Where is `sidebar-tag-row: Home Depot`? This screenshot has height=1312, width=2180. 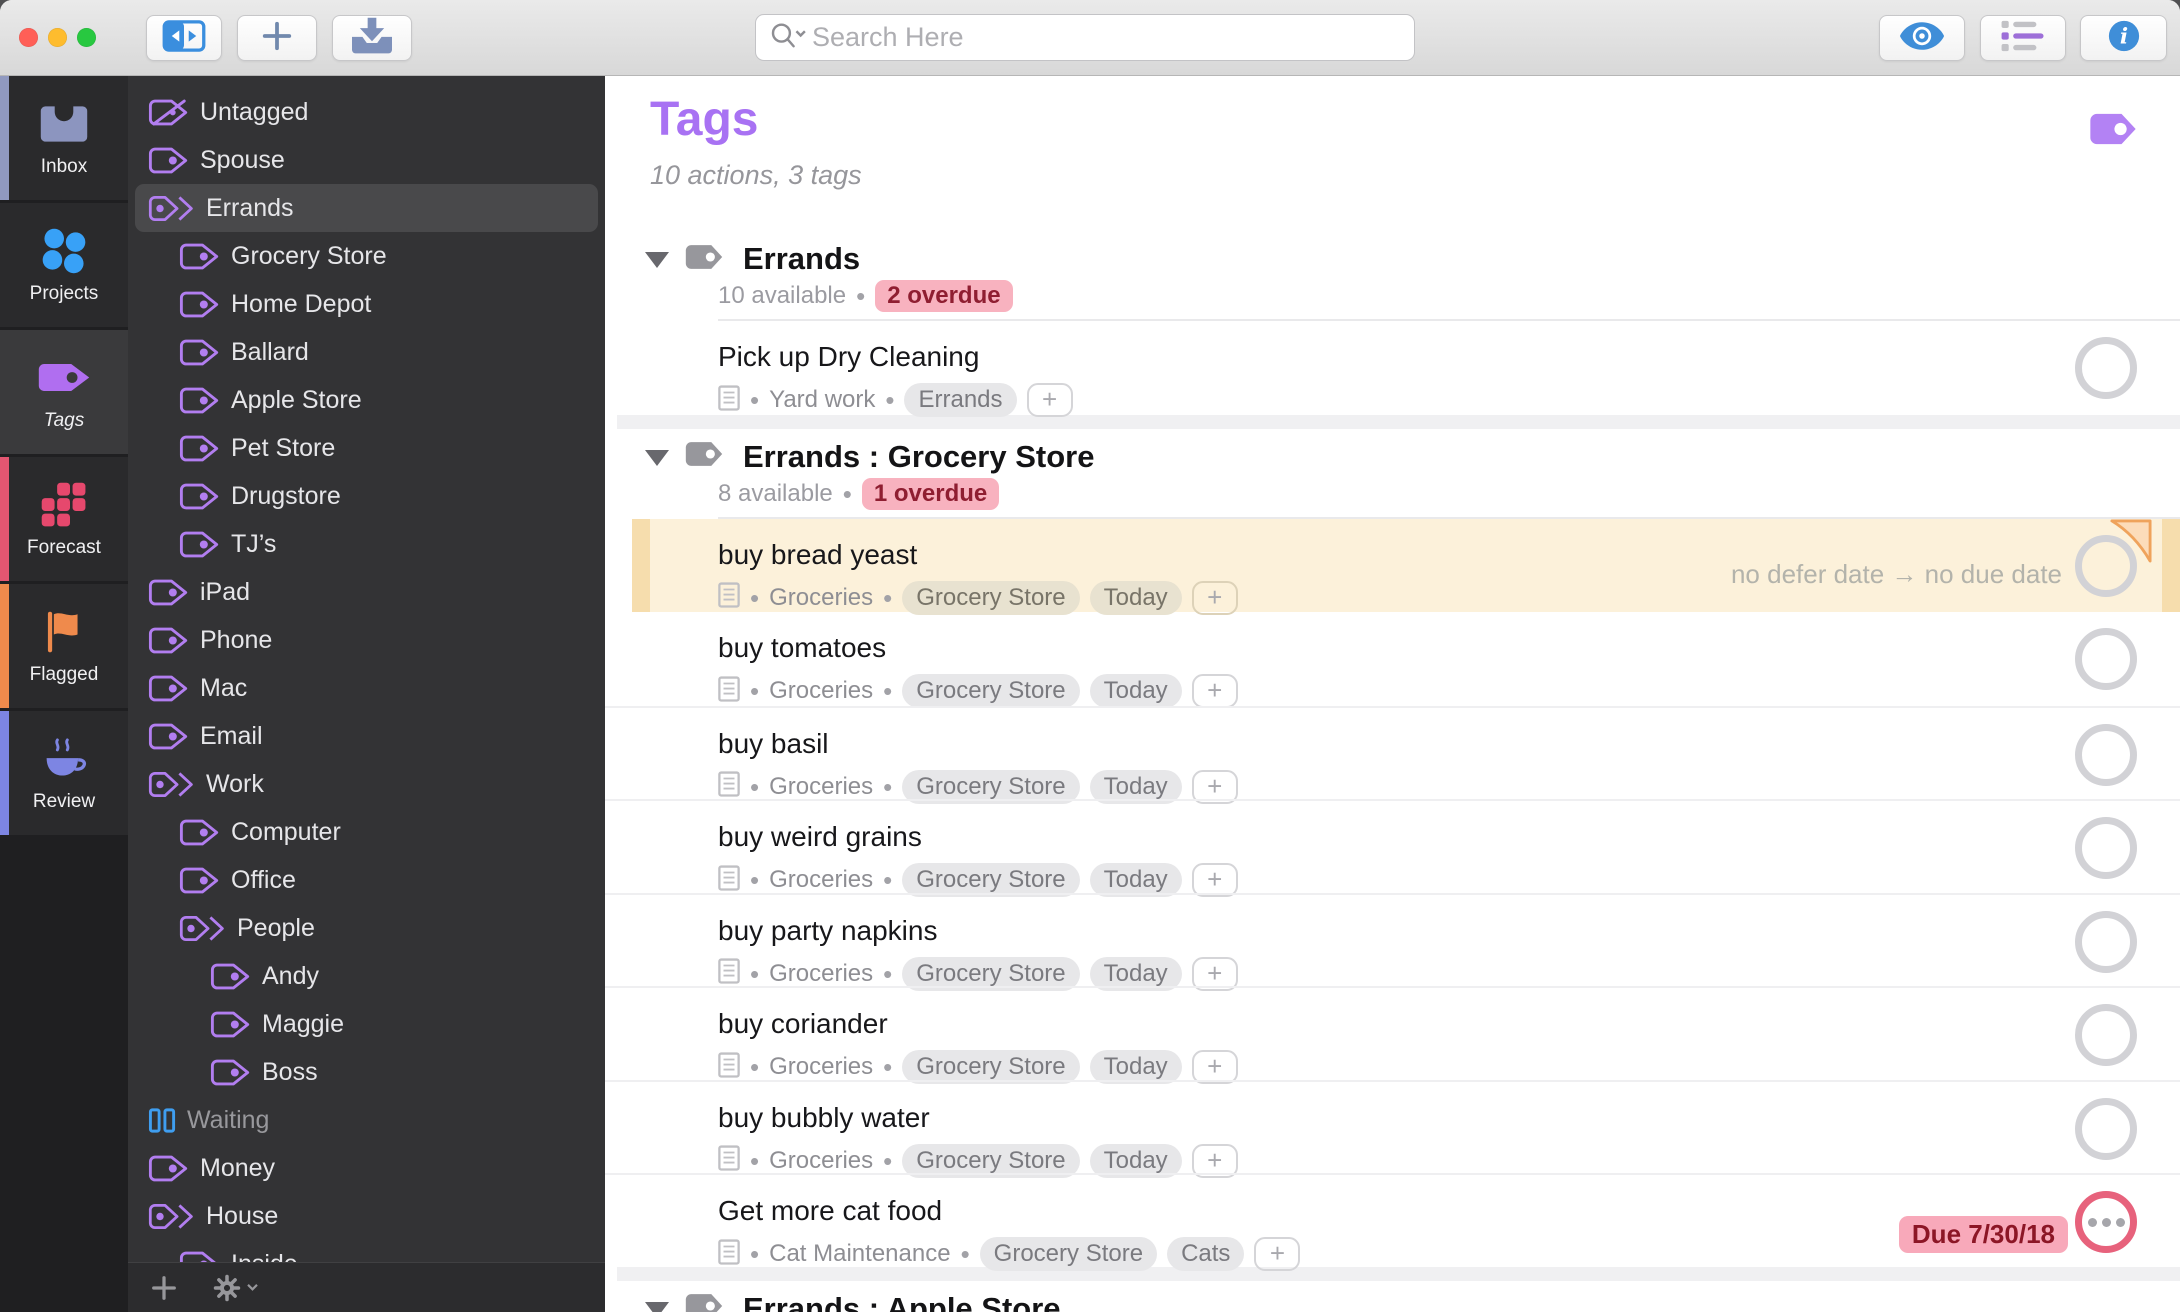
sidebar-tag-row: Home Depot is located at coordinates (366, 304).